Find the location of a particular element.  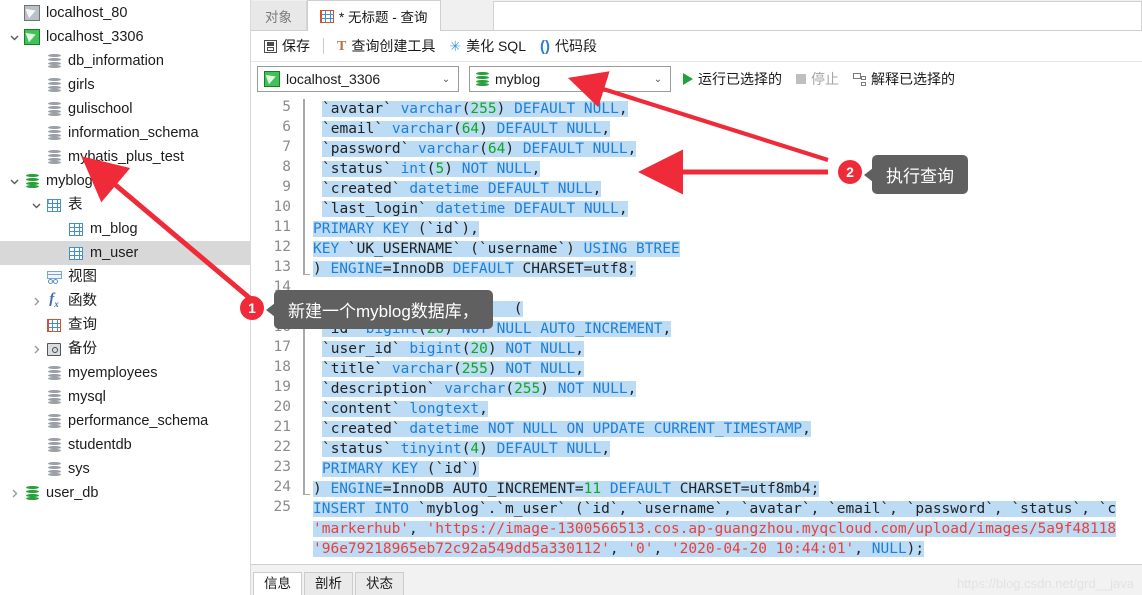

parentheses-icon: () is located at coordinates (544, 46).